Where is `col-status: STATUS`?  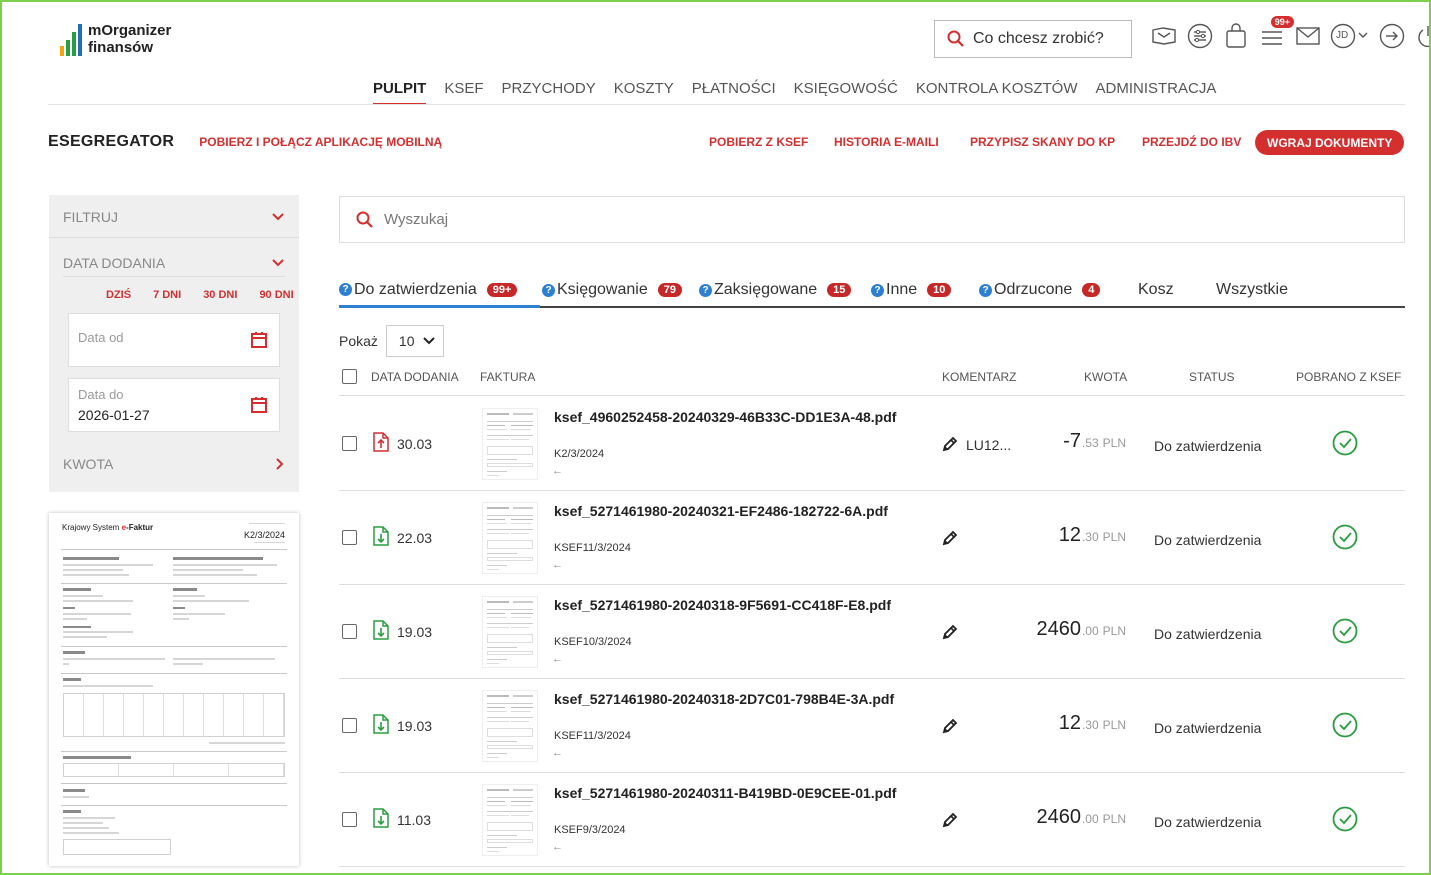
col-status: STATUS is located at coordinates (1212, 377).